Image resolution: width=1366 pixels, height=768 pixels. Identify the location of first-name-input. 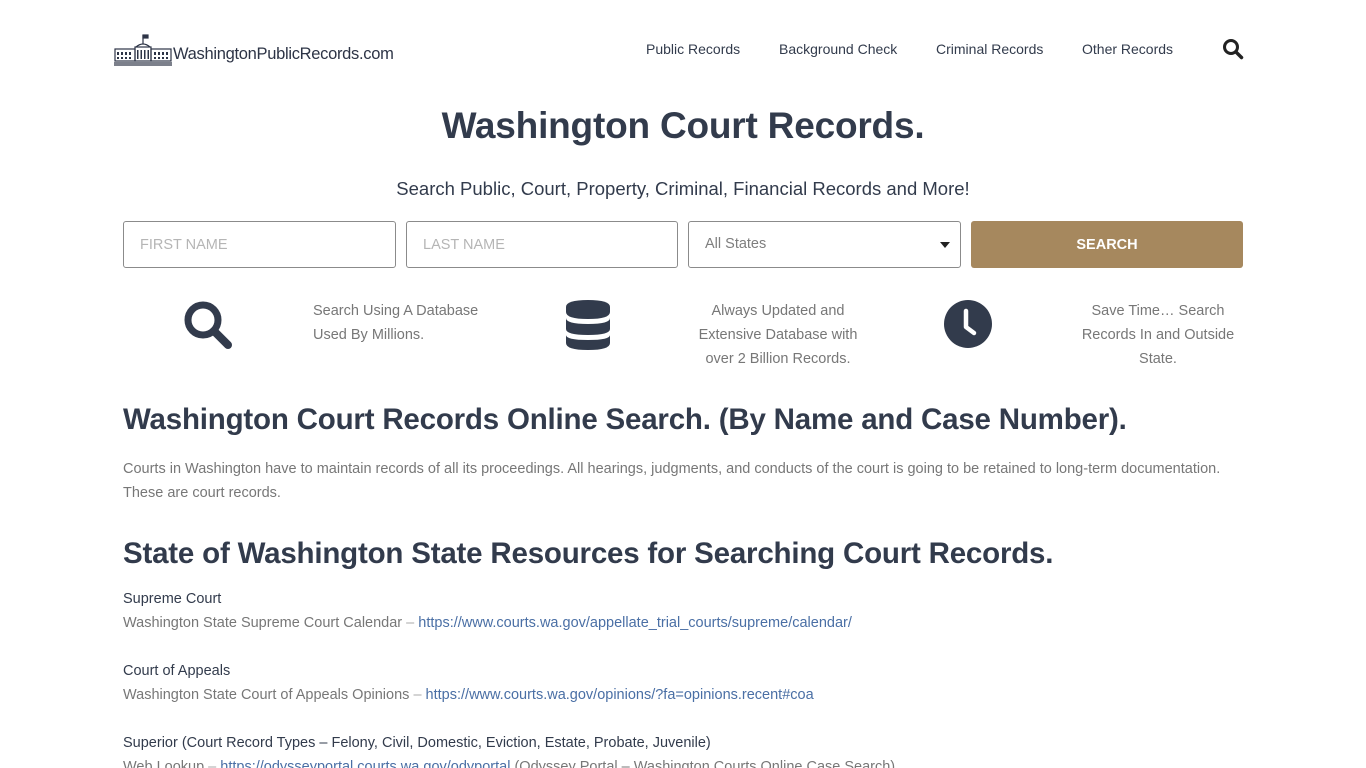
(259, 244).